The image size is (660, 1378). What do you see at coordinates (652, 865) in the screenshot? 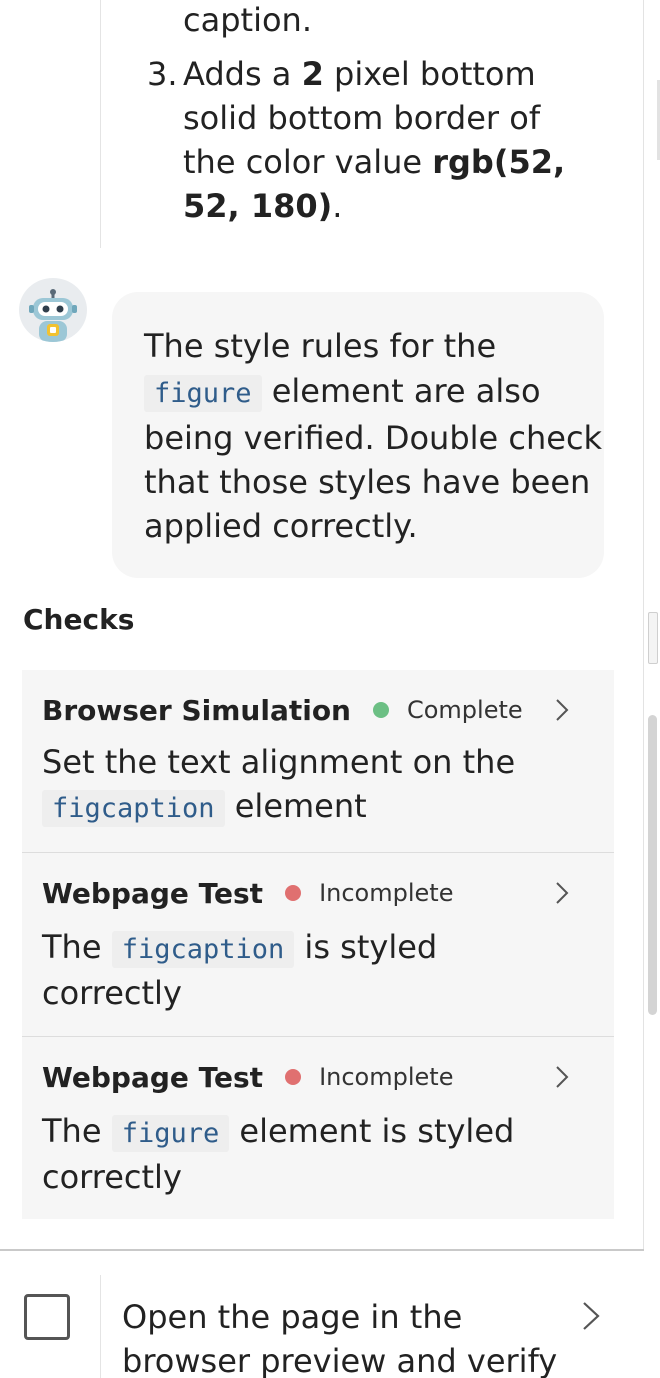
I see `scrollbar-thumb` at bounding box center [652, 865].